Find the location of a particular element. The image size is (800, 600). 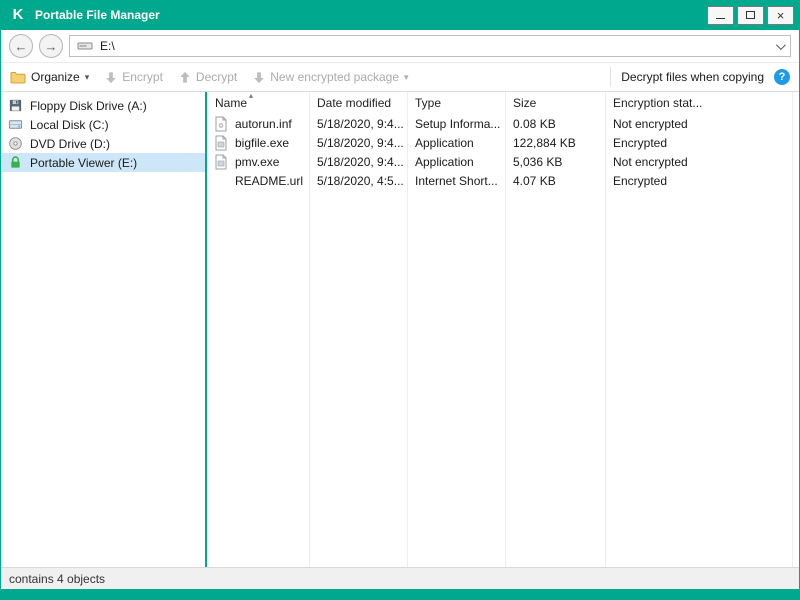

decrypt-button: Decrypt is located at coordinates (208, 77).